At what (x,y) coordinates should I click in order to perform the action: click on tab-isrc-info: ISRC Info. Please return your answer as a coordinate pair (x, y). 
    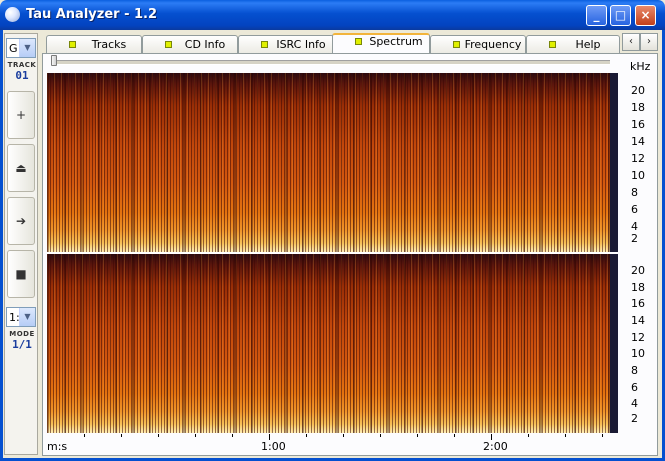
    Looking at the image, I should click on (286, 44).